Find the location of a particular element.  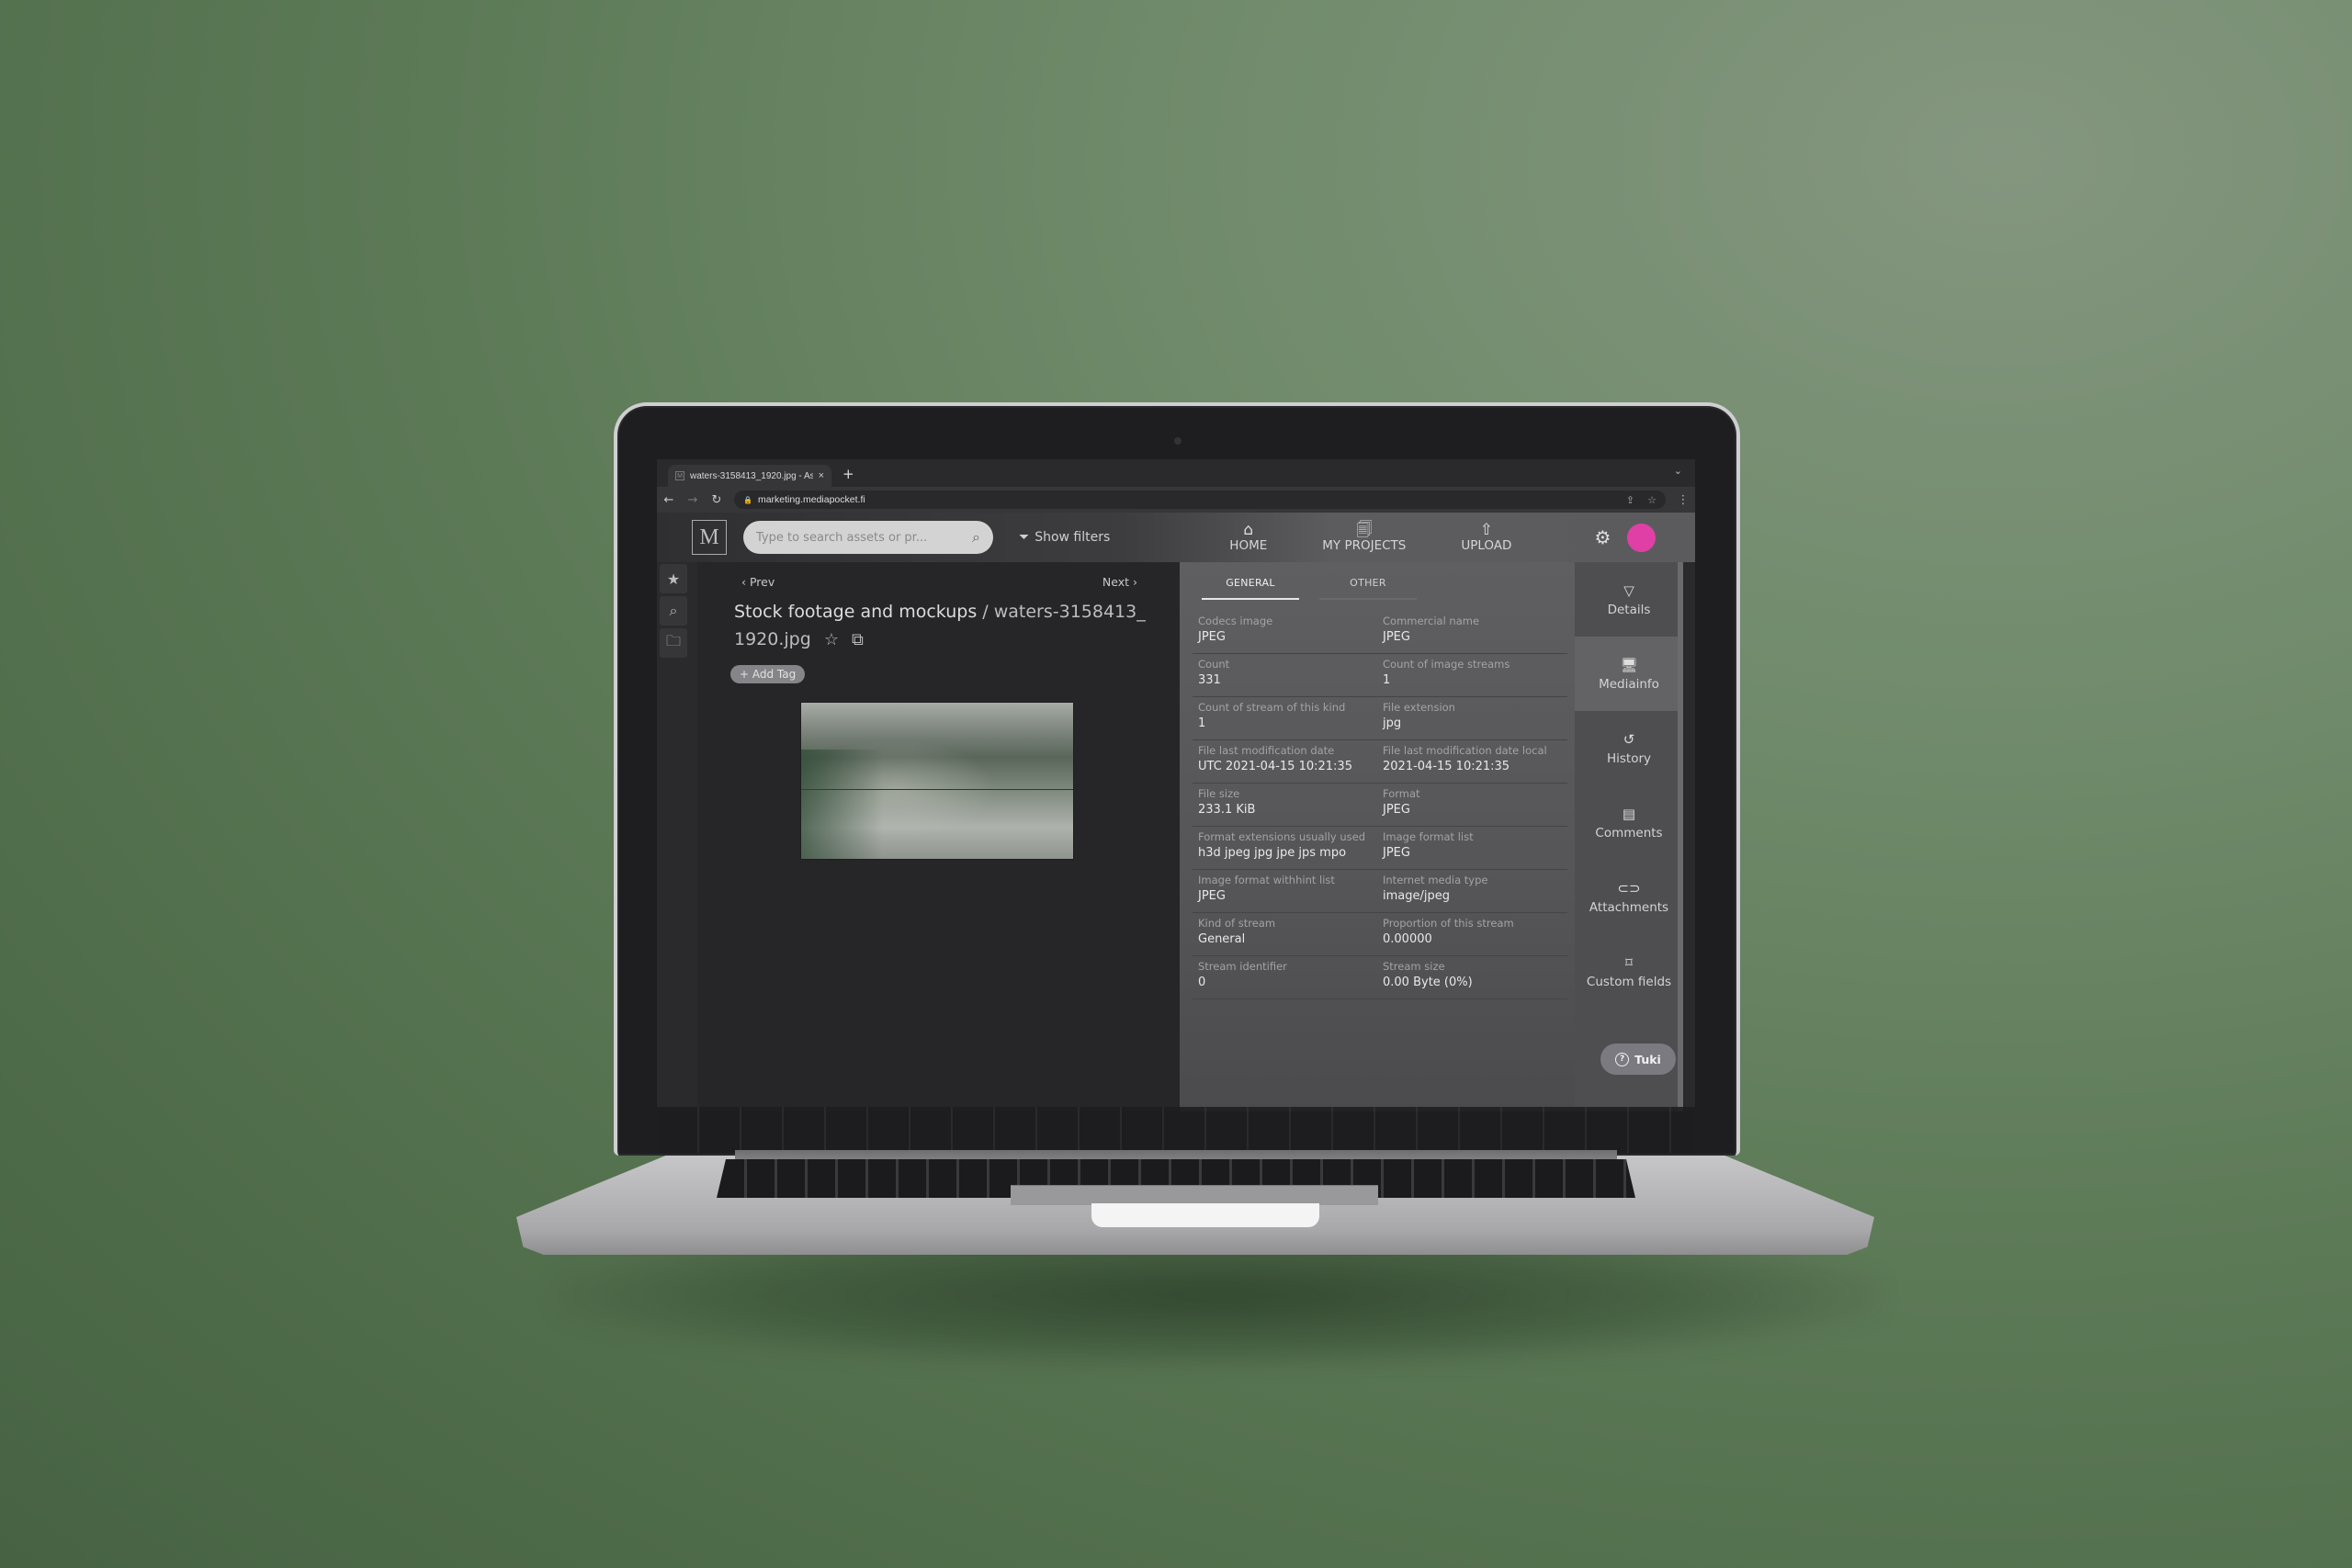

webcam is located at coordinates (1178, 441).